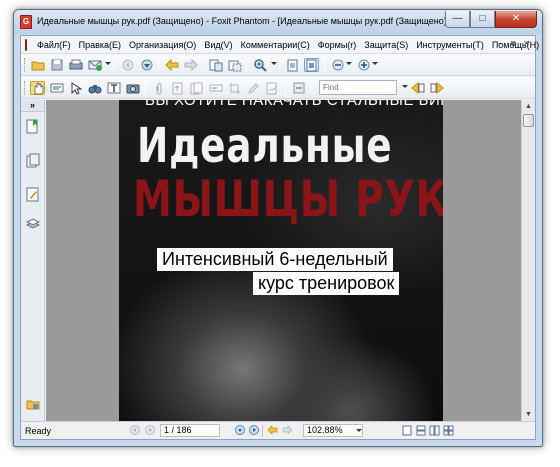 The width and height of the screenshot is (560, 467). Describe the element at coordinates (298, 88) in the screenshot. I see `find-options-icon` at that location.